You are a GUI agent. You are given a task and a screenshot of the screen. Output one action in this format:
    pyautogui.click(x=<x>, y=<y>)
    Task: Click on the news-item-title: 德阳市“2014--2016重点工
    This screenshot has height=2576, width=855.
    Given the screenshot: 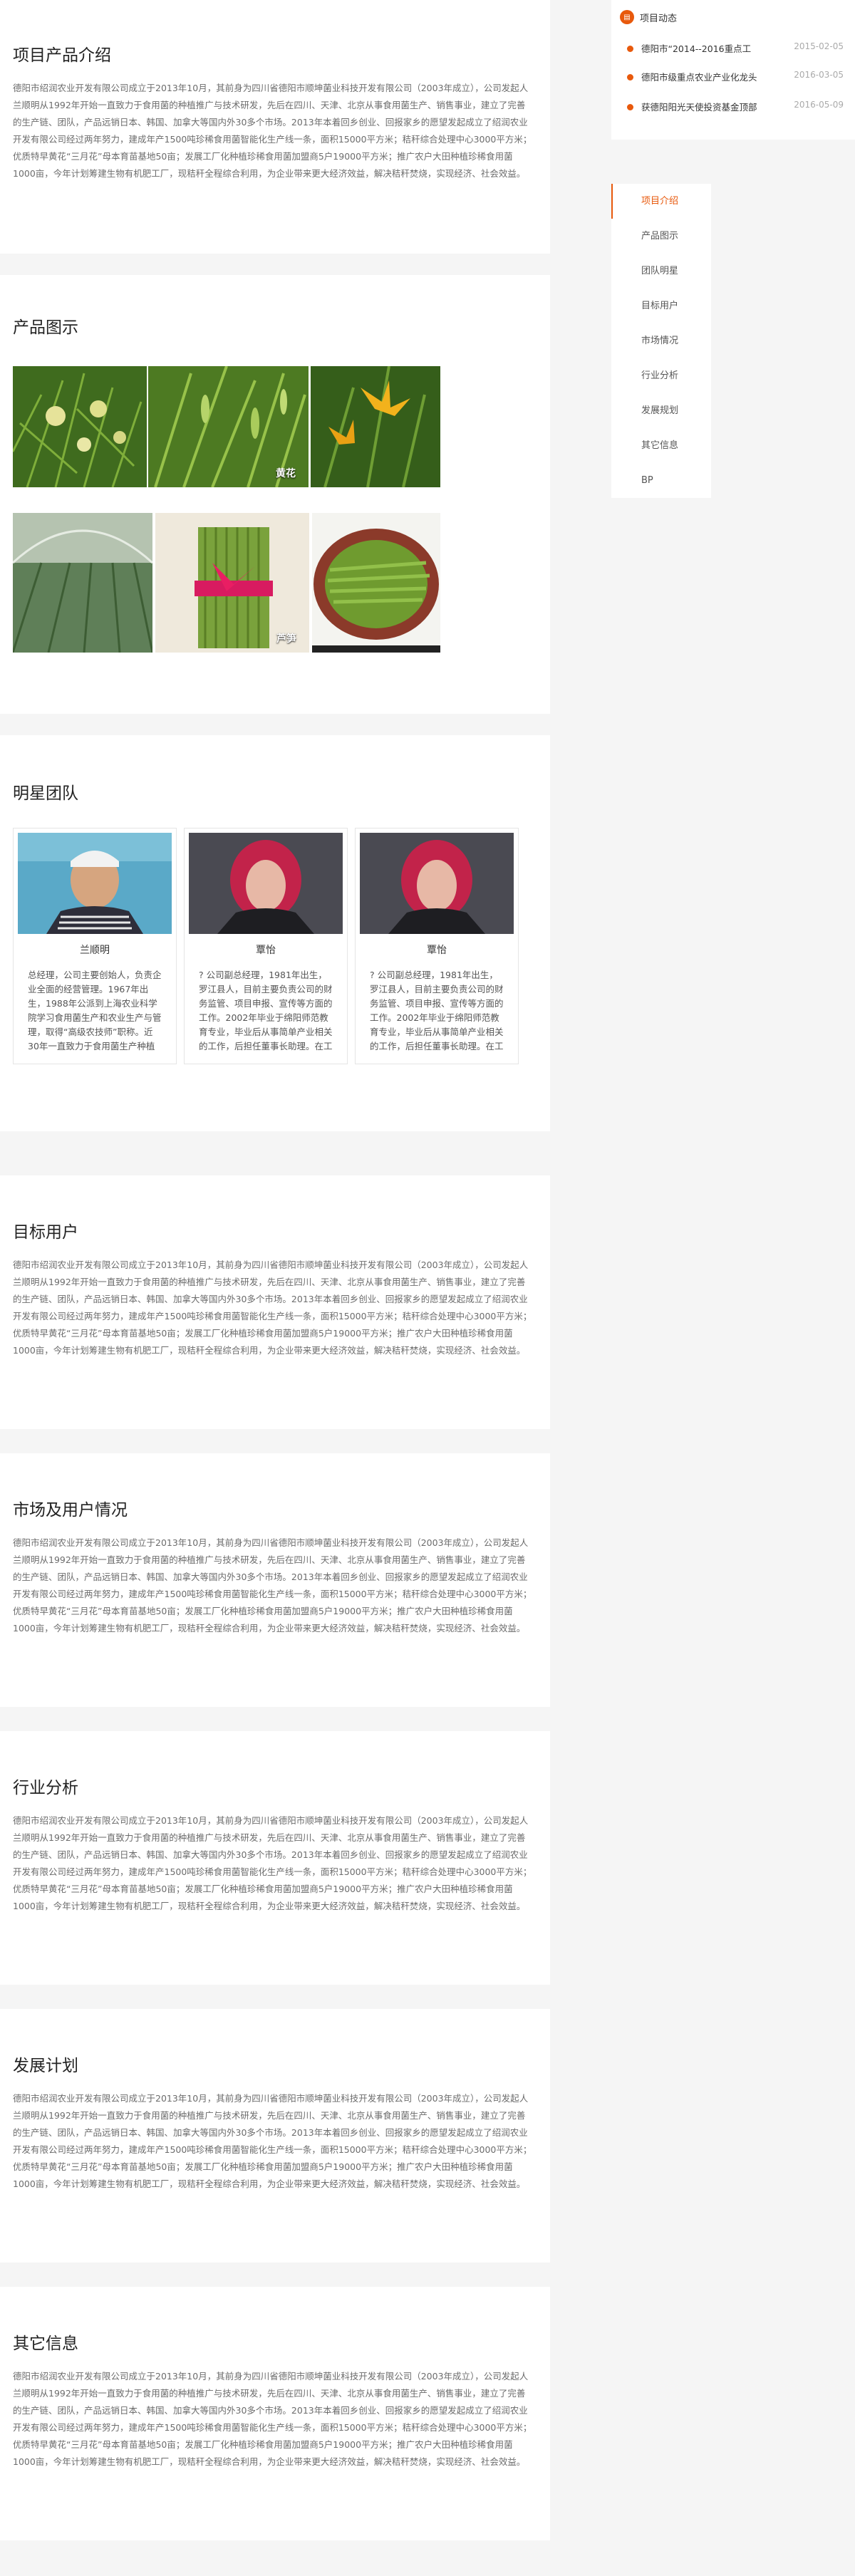 What is the action you would take?
    pyautogui.click(x=712, y=48)
    